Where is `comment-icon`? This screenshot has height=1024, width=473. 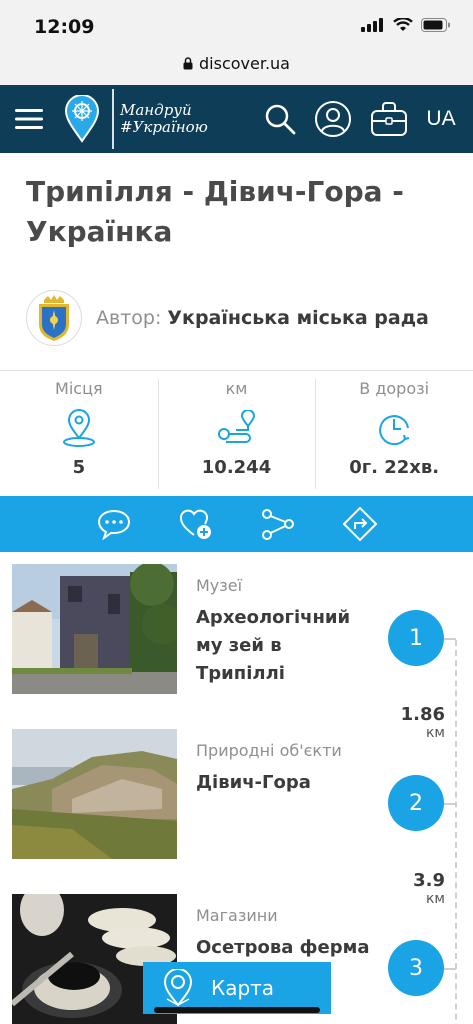
comment-icon is located at coordinates (113, 524).